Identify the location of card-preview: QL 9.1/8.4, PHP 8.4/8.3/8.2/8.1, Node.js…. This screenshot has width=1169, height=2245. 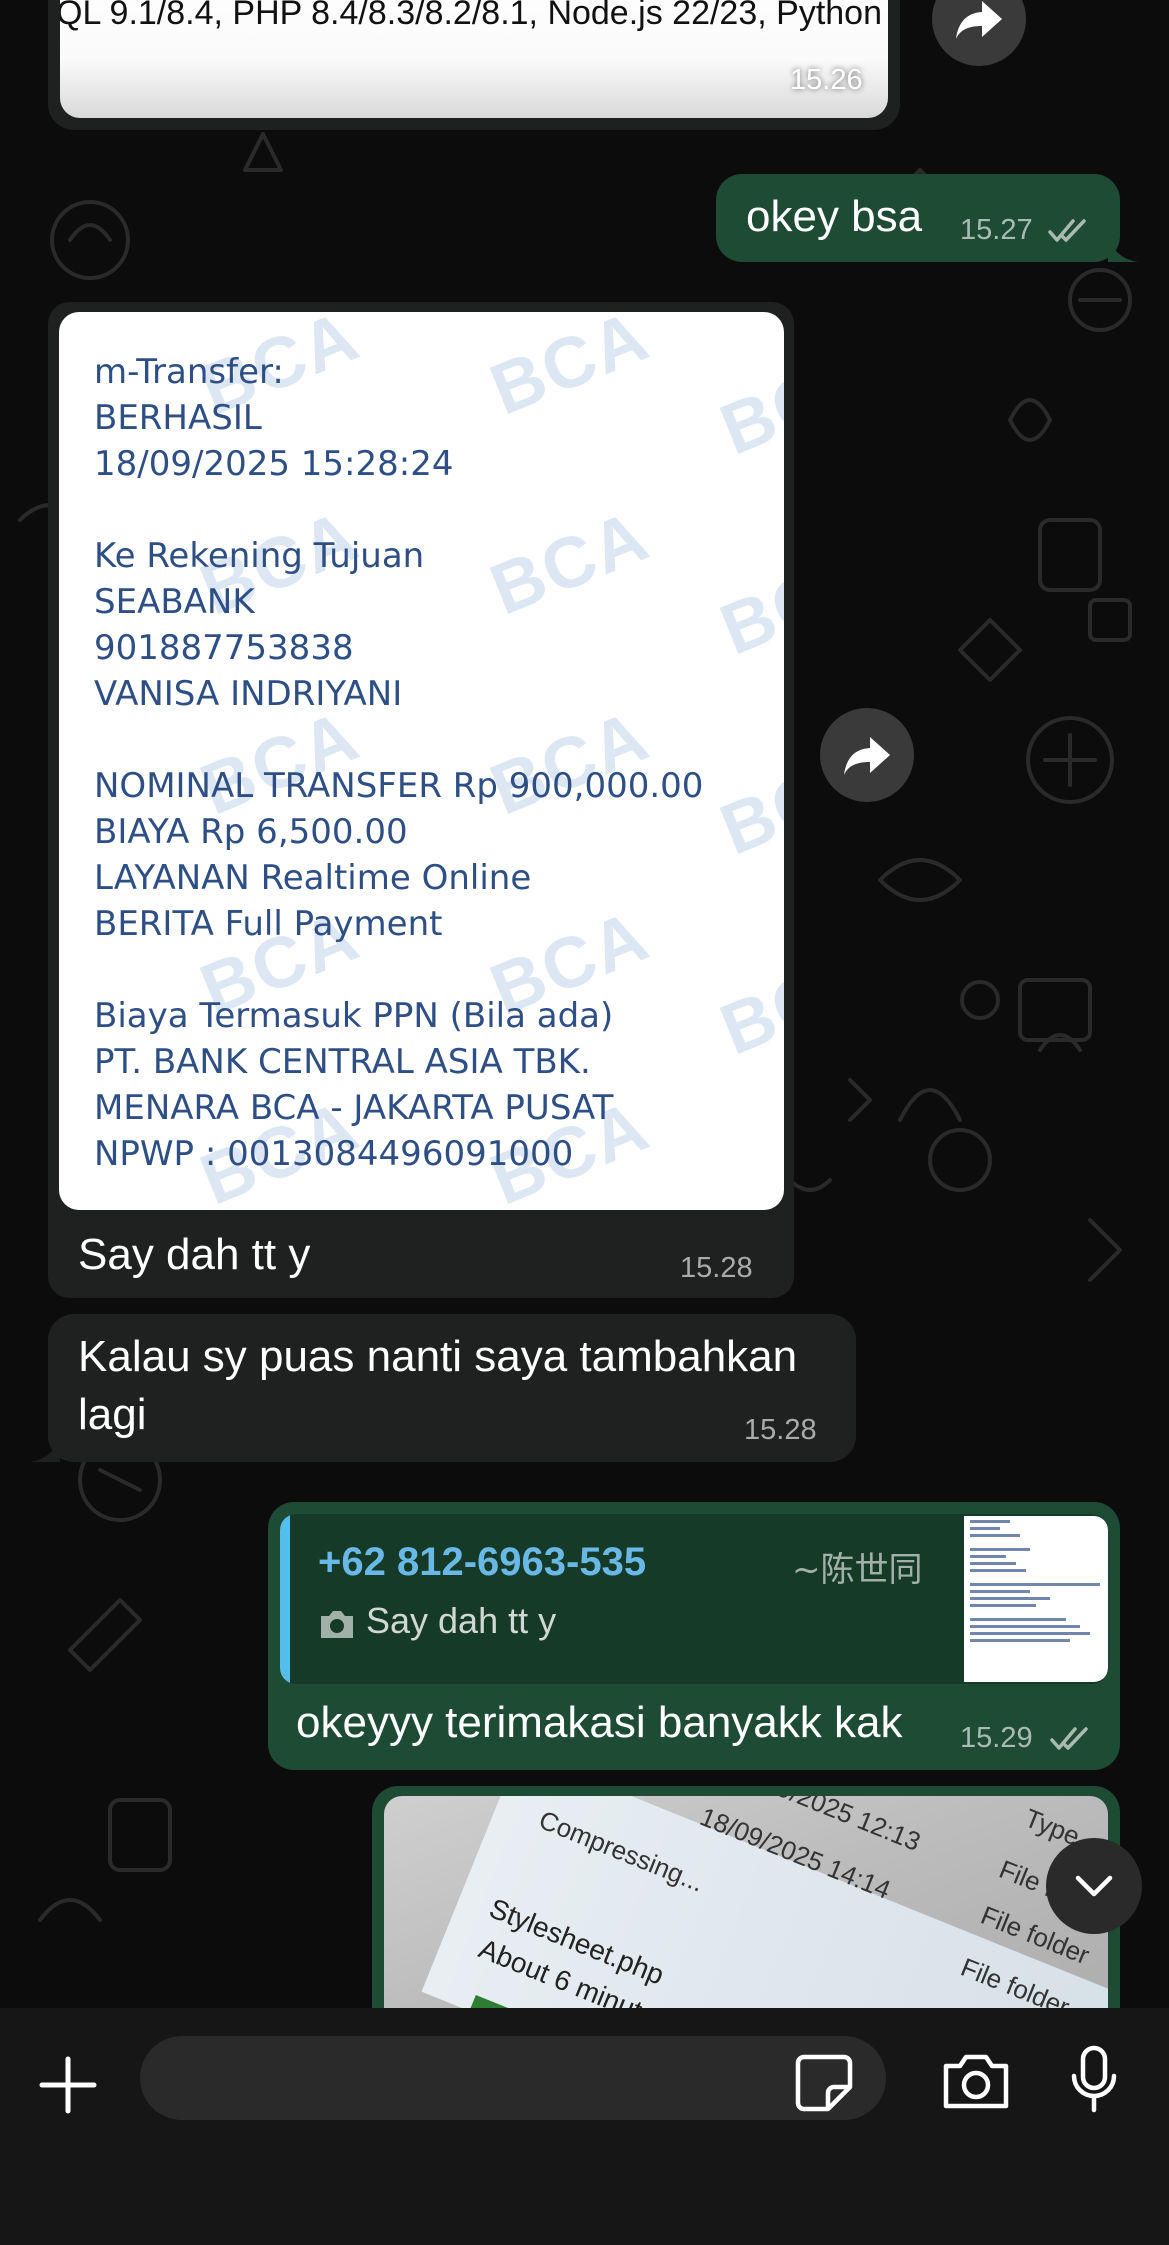
(474, 59).